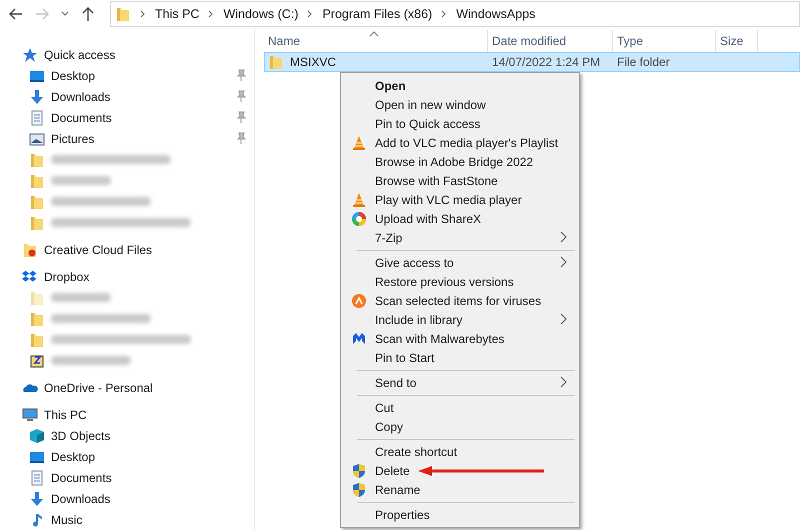 This screenshot has width=800, height=530. I want to click on menu-item: Scan with Malwarebytes, so click(460, 338).